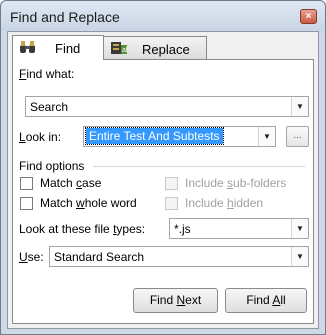 The image size is (326, 335). Describe the element at coordinates (182, 229) in the screenshot. I see `file-types-value: *.js` at that location.